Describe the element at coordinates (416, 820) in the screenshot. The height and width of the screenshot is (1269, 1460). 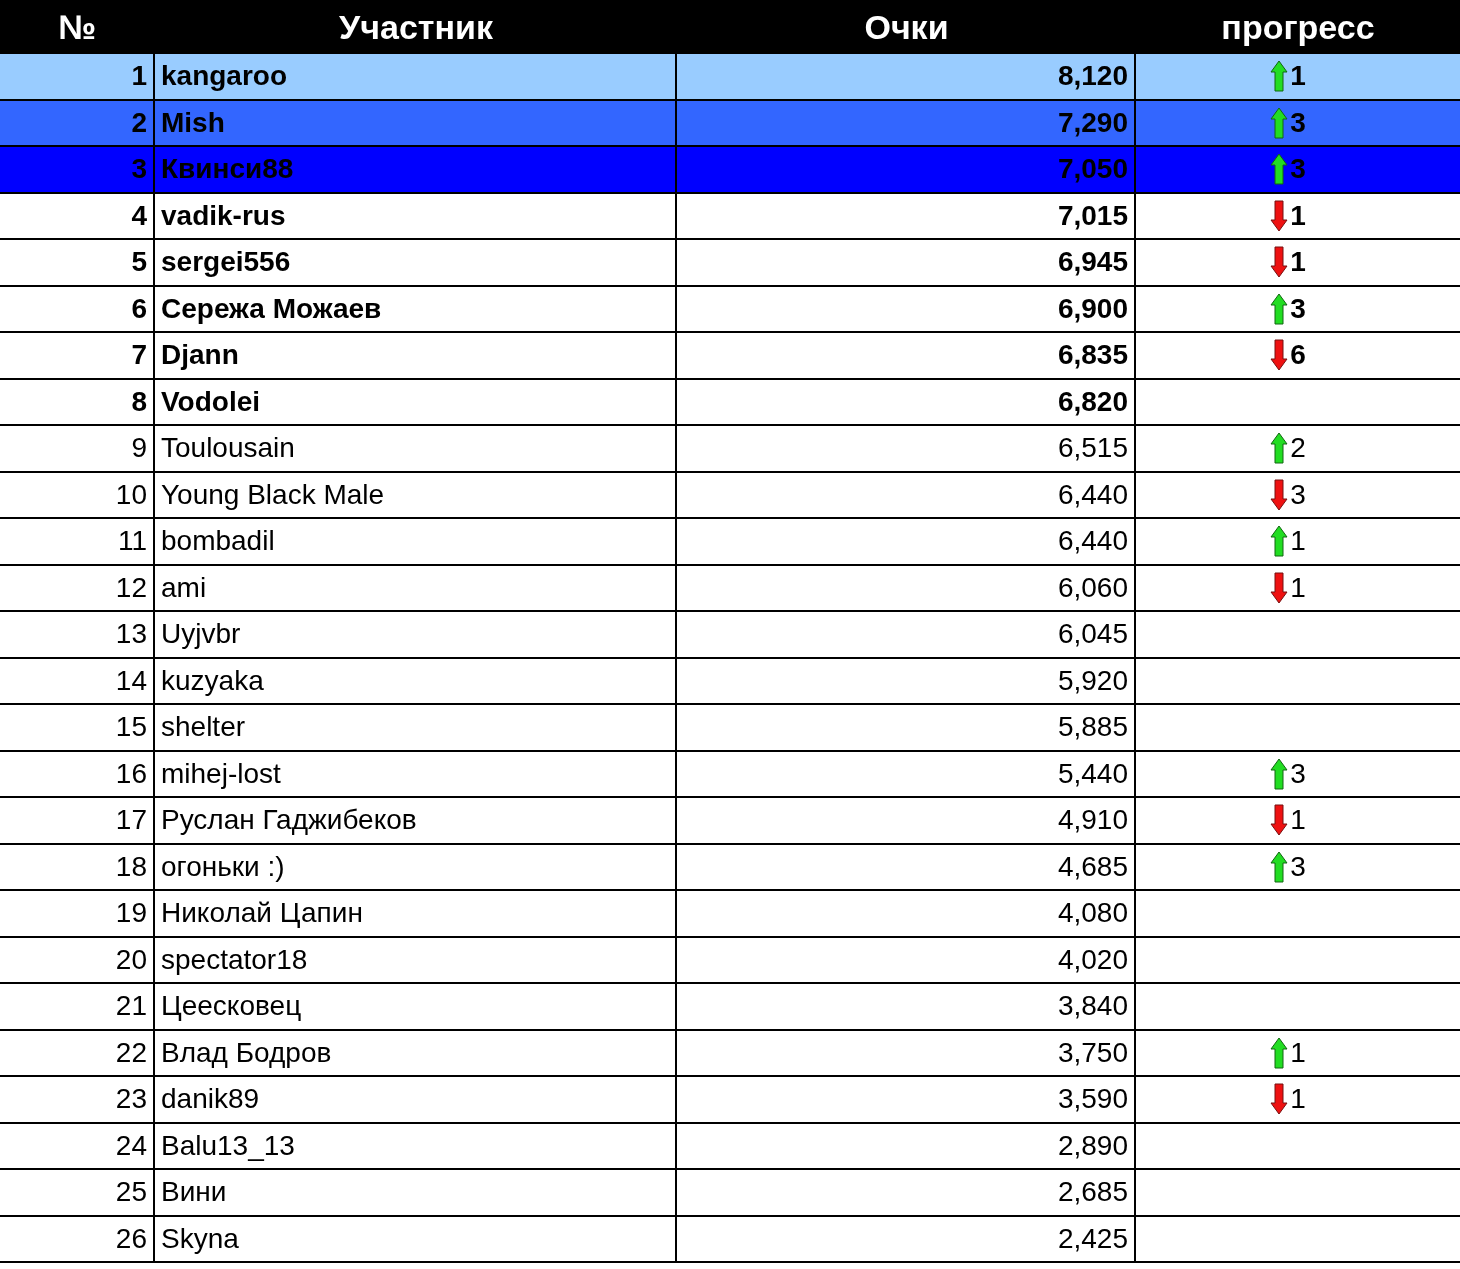
I see `table-cell: Руслан Гаджибеков` at that location.